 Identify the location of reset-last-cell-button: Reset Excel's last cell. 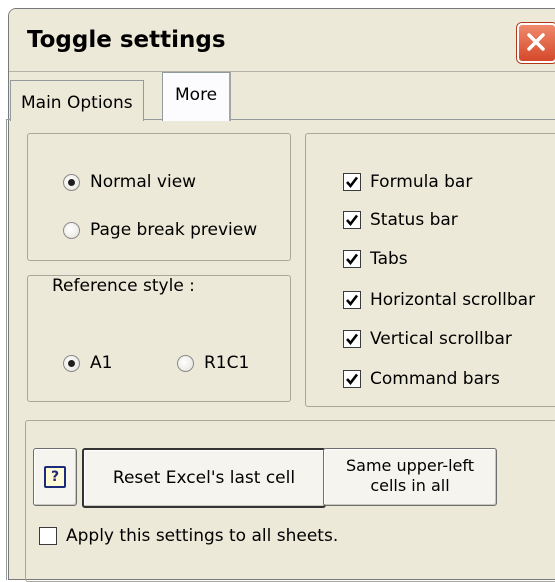
(204, 478).